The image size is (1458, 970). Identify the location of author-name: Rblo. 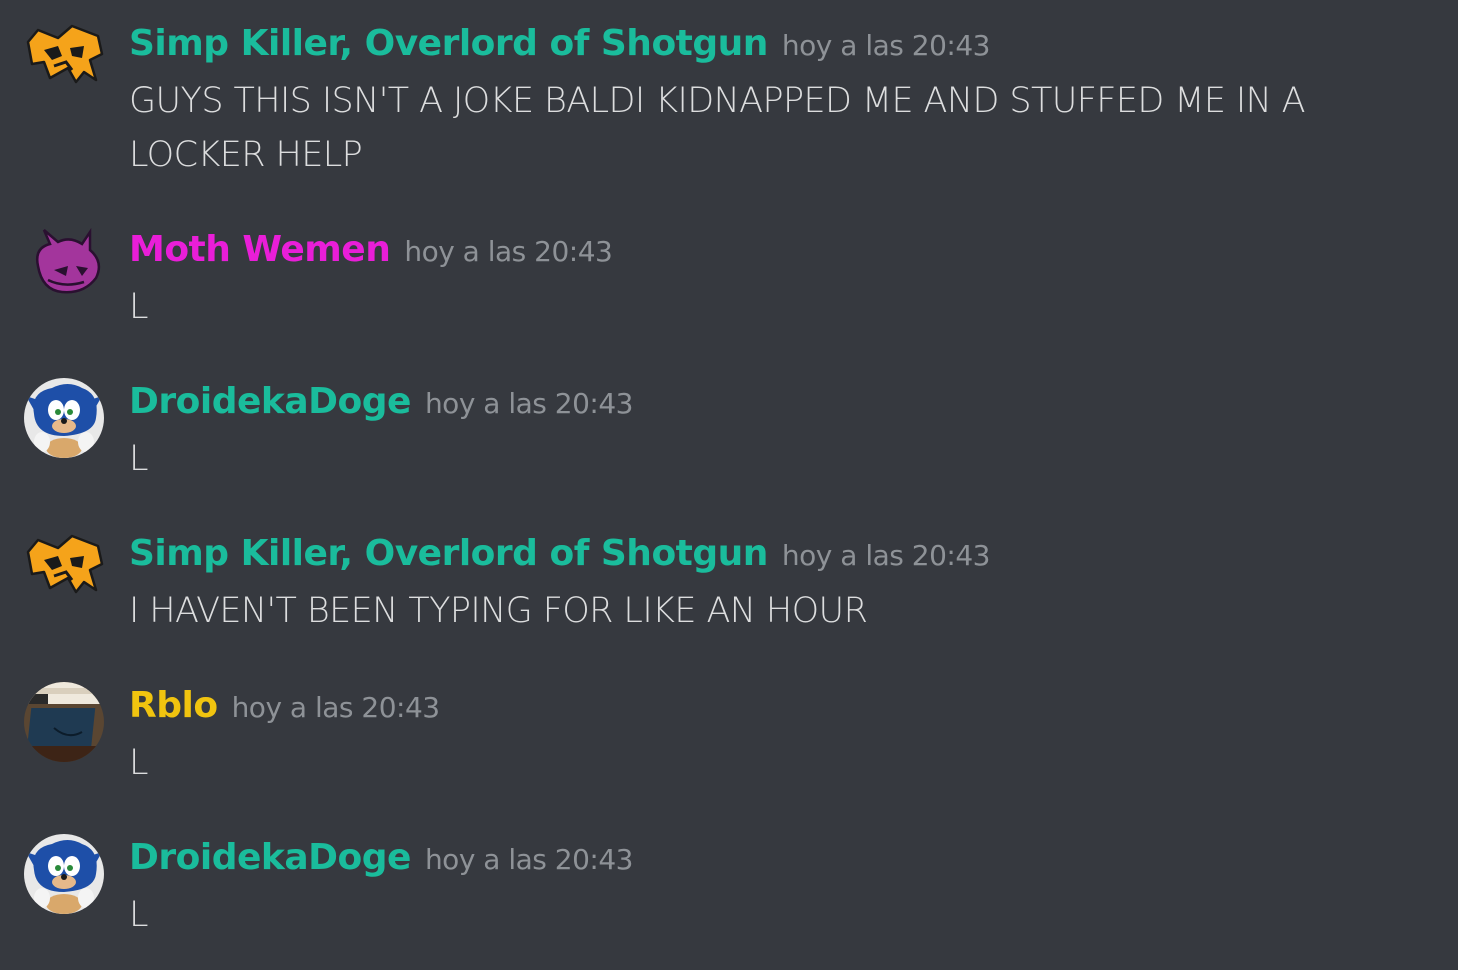
(173, 705).